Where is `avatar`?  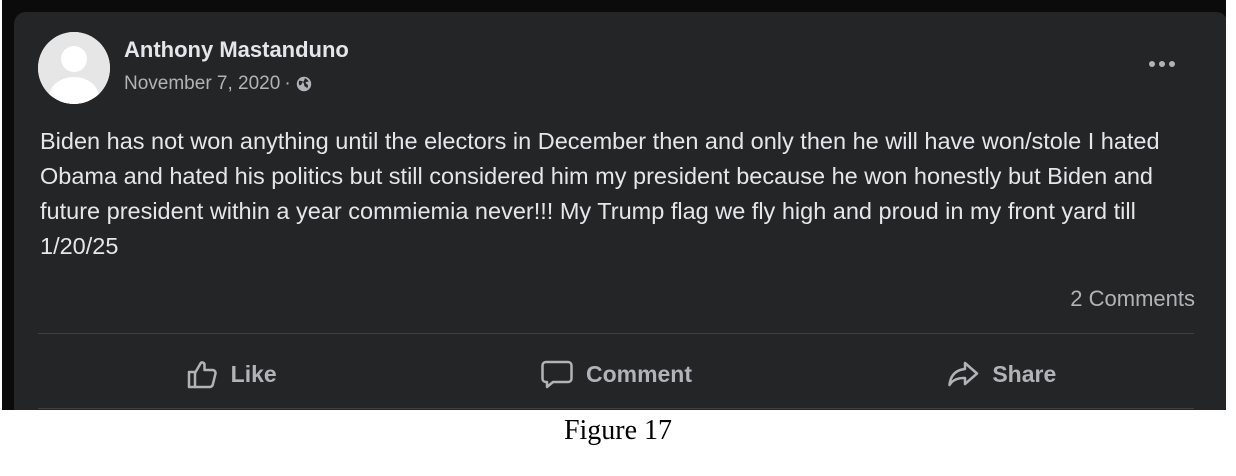 avatar is located at coordinates (74, 68).